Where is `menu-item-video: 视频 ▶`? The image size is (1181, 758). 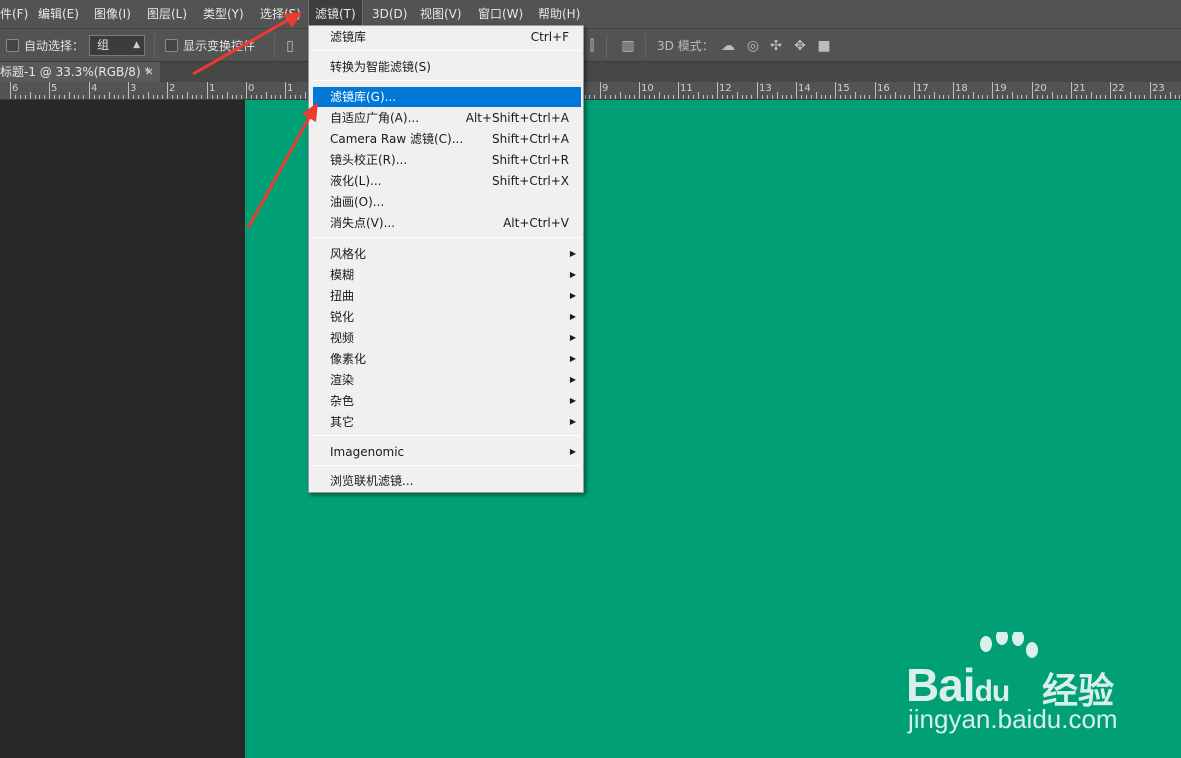
menu-item-video: 视频 ▶ is located at coordinates (447, 338).